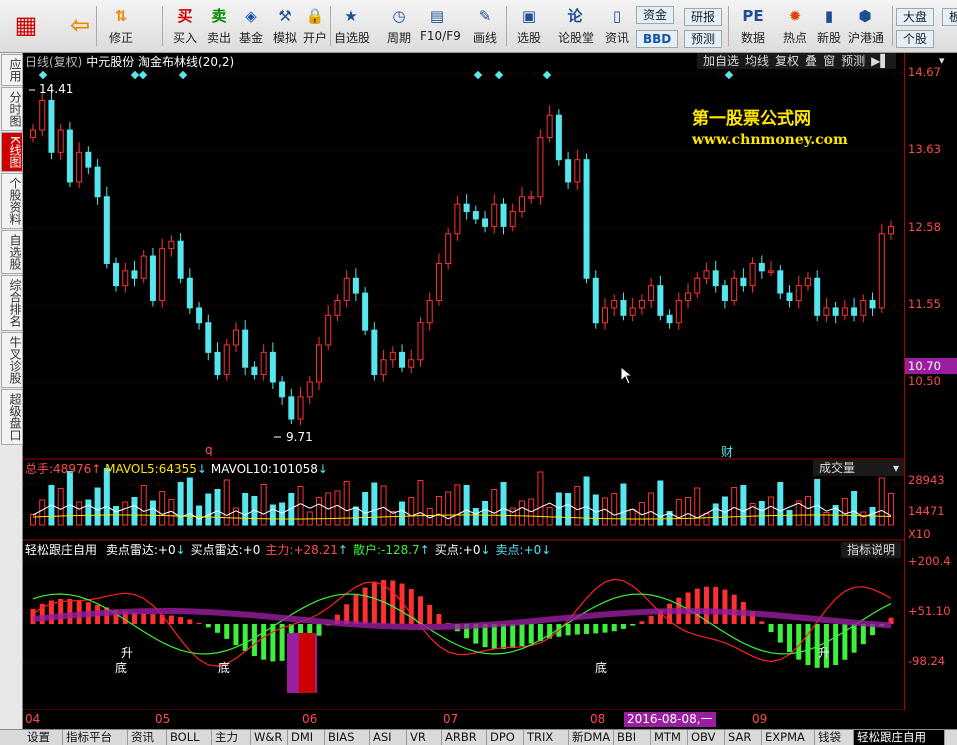  I want to click on back-arrow-icon: ⇦, so click(80, 25).